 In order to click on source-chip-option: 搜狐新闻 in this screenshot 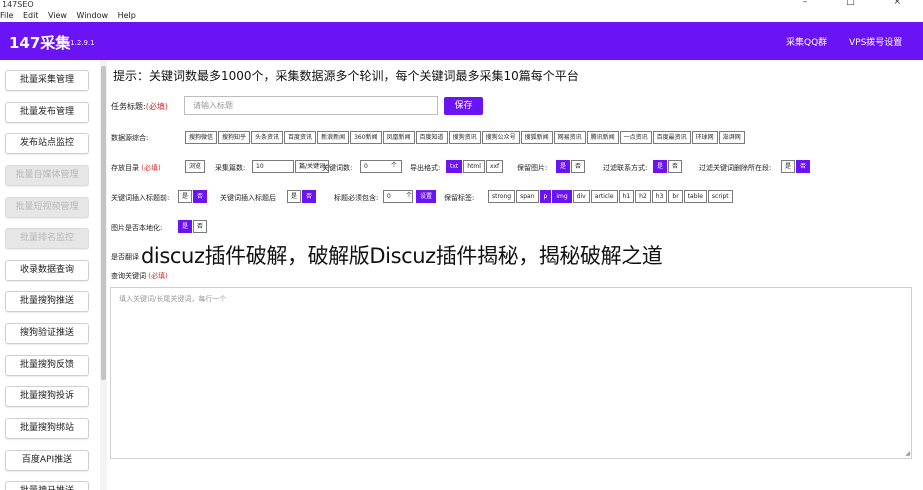, I will do `click(536, 137)`.